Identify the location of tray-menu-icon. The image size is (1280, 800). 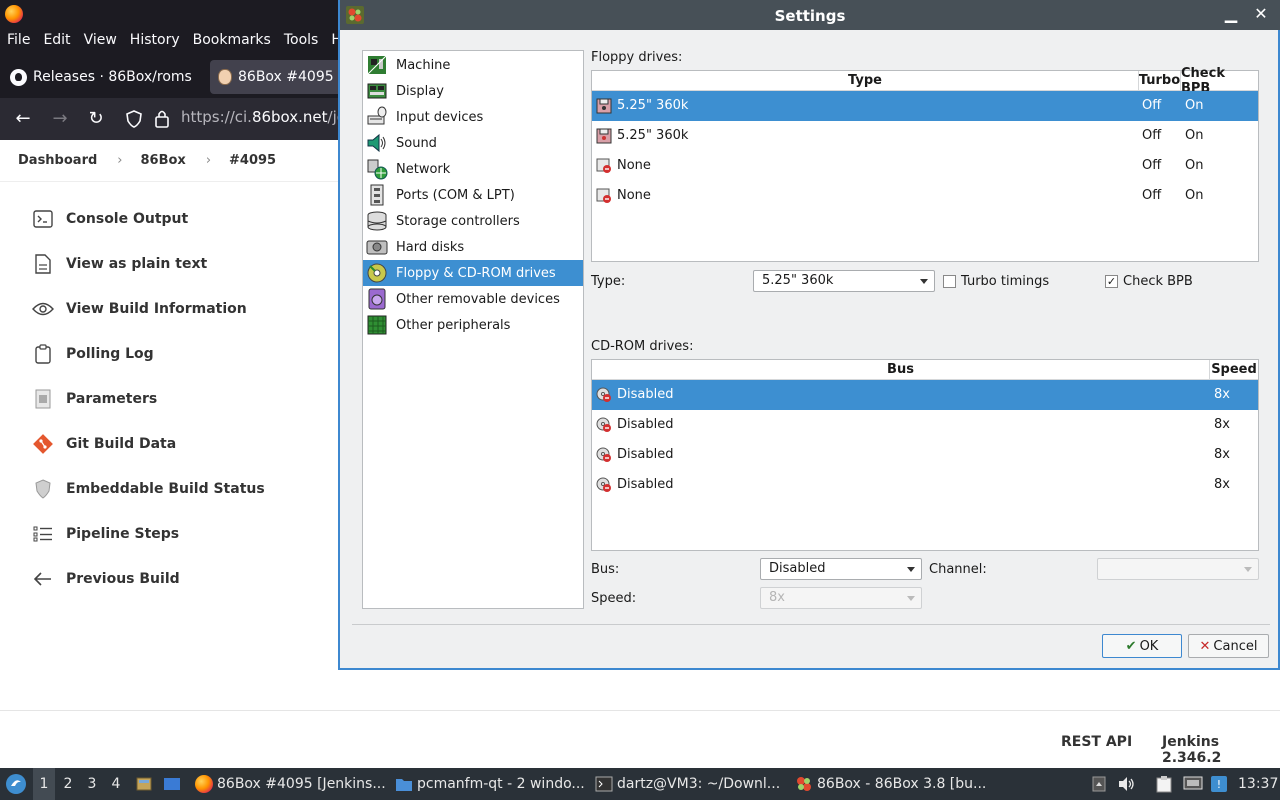
(1099, 784).